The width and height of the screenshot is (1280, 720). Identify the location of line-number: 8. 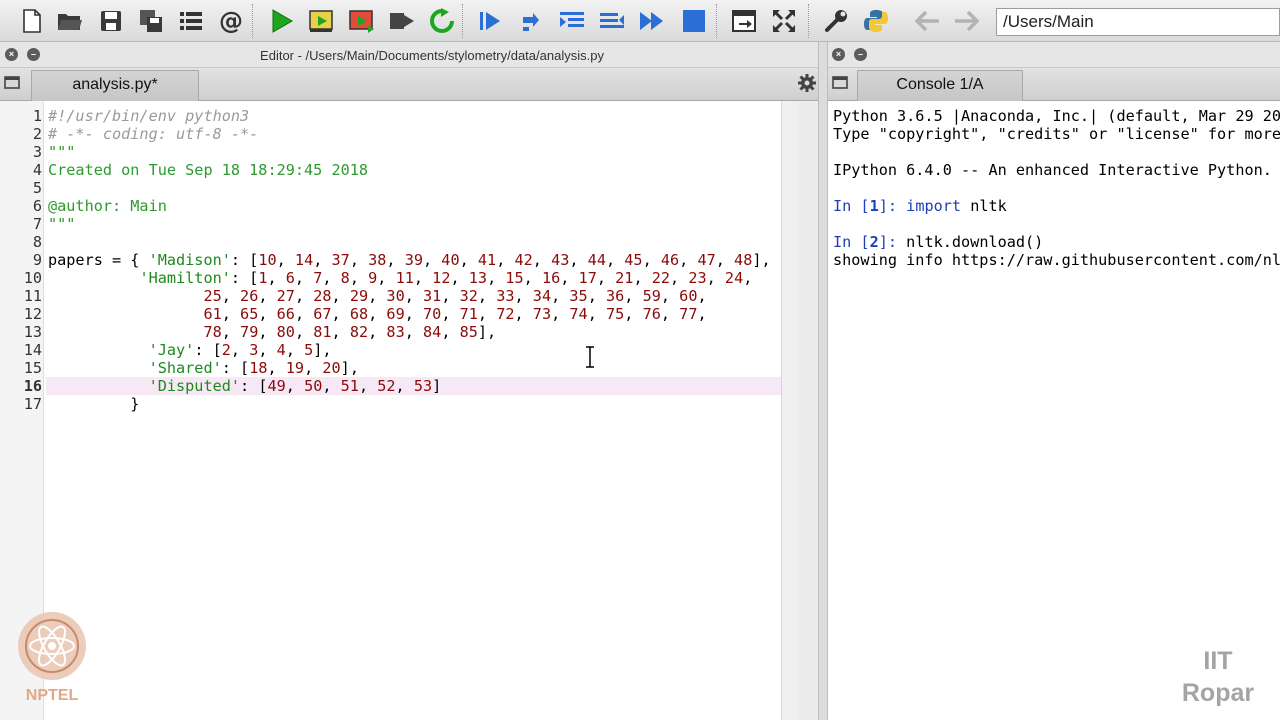
(37, 242).